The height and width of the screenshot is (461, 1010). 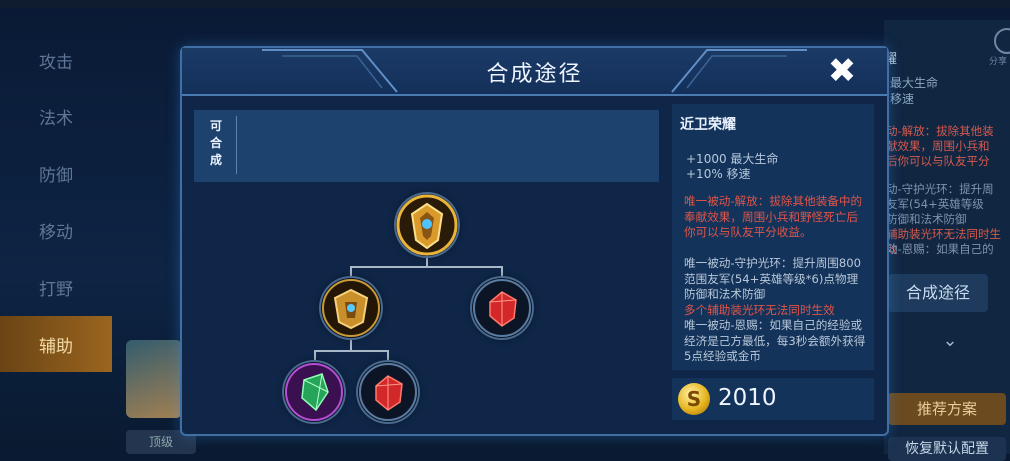 I want to click on dialog-header: 合成途径 ✖, so click(x=534, y=72).